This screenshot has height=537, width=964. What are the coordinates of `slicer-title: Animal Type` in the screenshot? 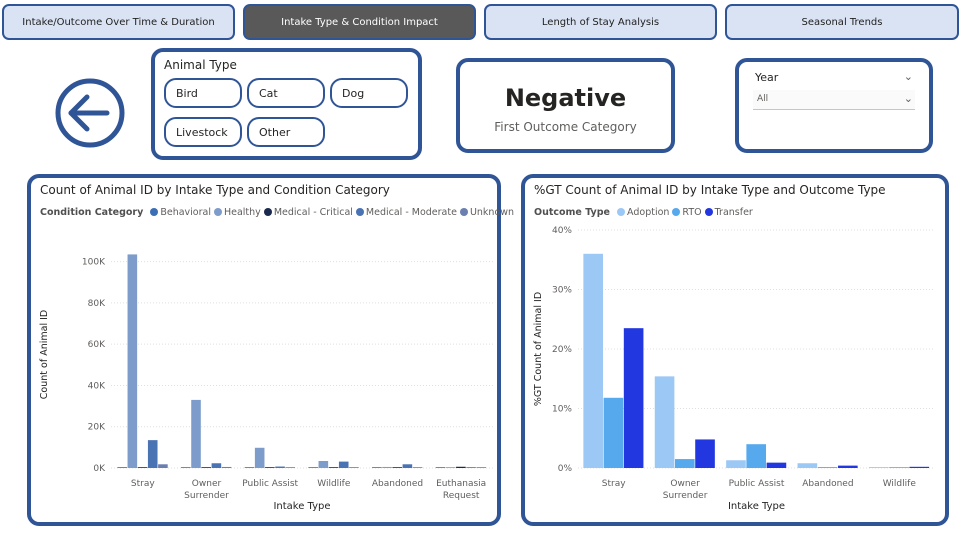 It's located at (200, 65).